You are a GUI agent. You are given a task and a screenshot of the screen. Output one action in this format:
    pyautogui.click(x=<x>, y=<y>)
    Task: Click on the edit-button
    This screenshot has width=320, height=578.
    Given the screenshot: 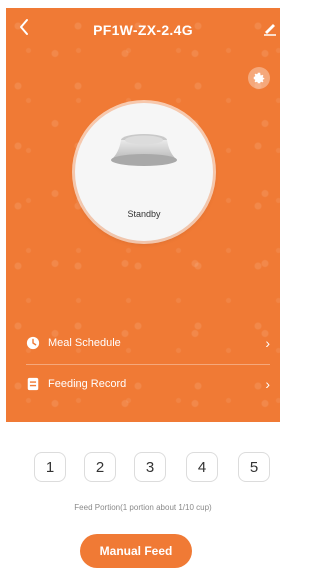 What is the action you would take?
    pyautogui.click(x=270, y=28)
    